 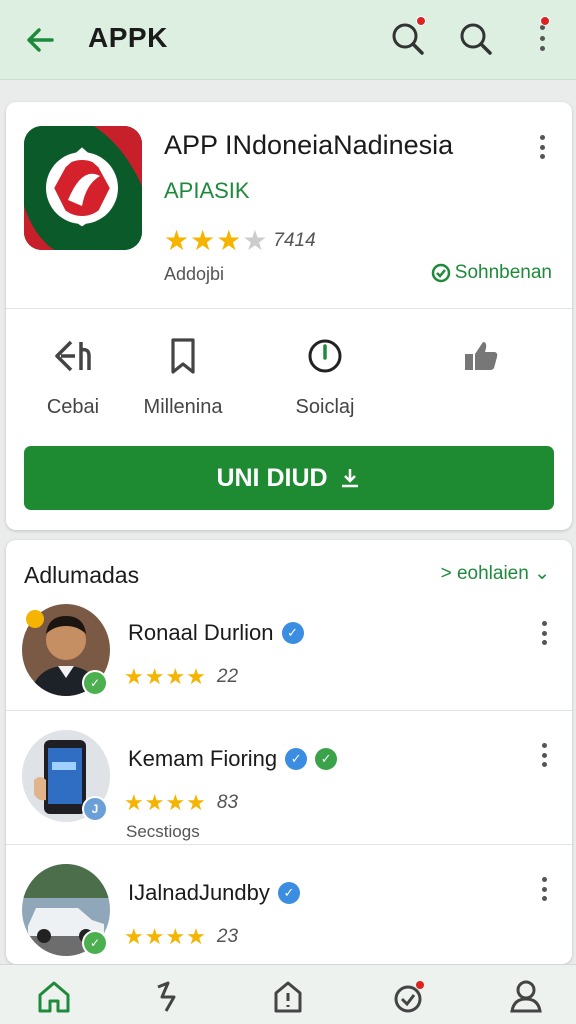 I want to click on reviewer-name: Kemam Fioring ✓ ✓, so click(x=233, y=759).